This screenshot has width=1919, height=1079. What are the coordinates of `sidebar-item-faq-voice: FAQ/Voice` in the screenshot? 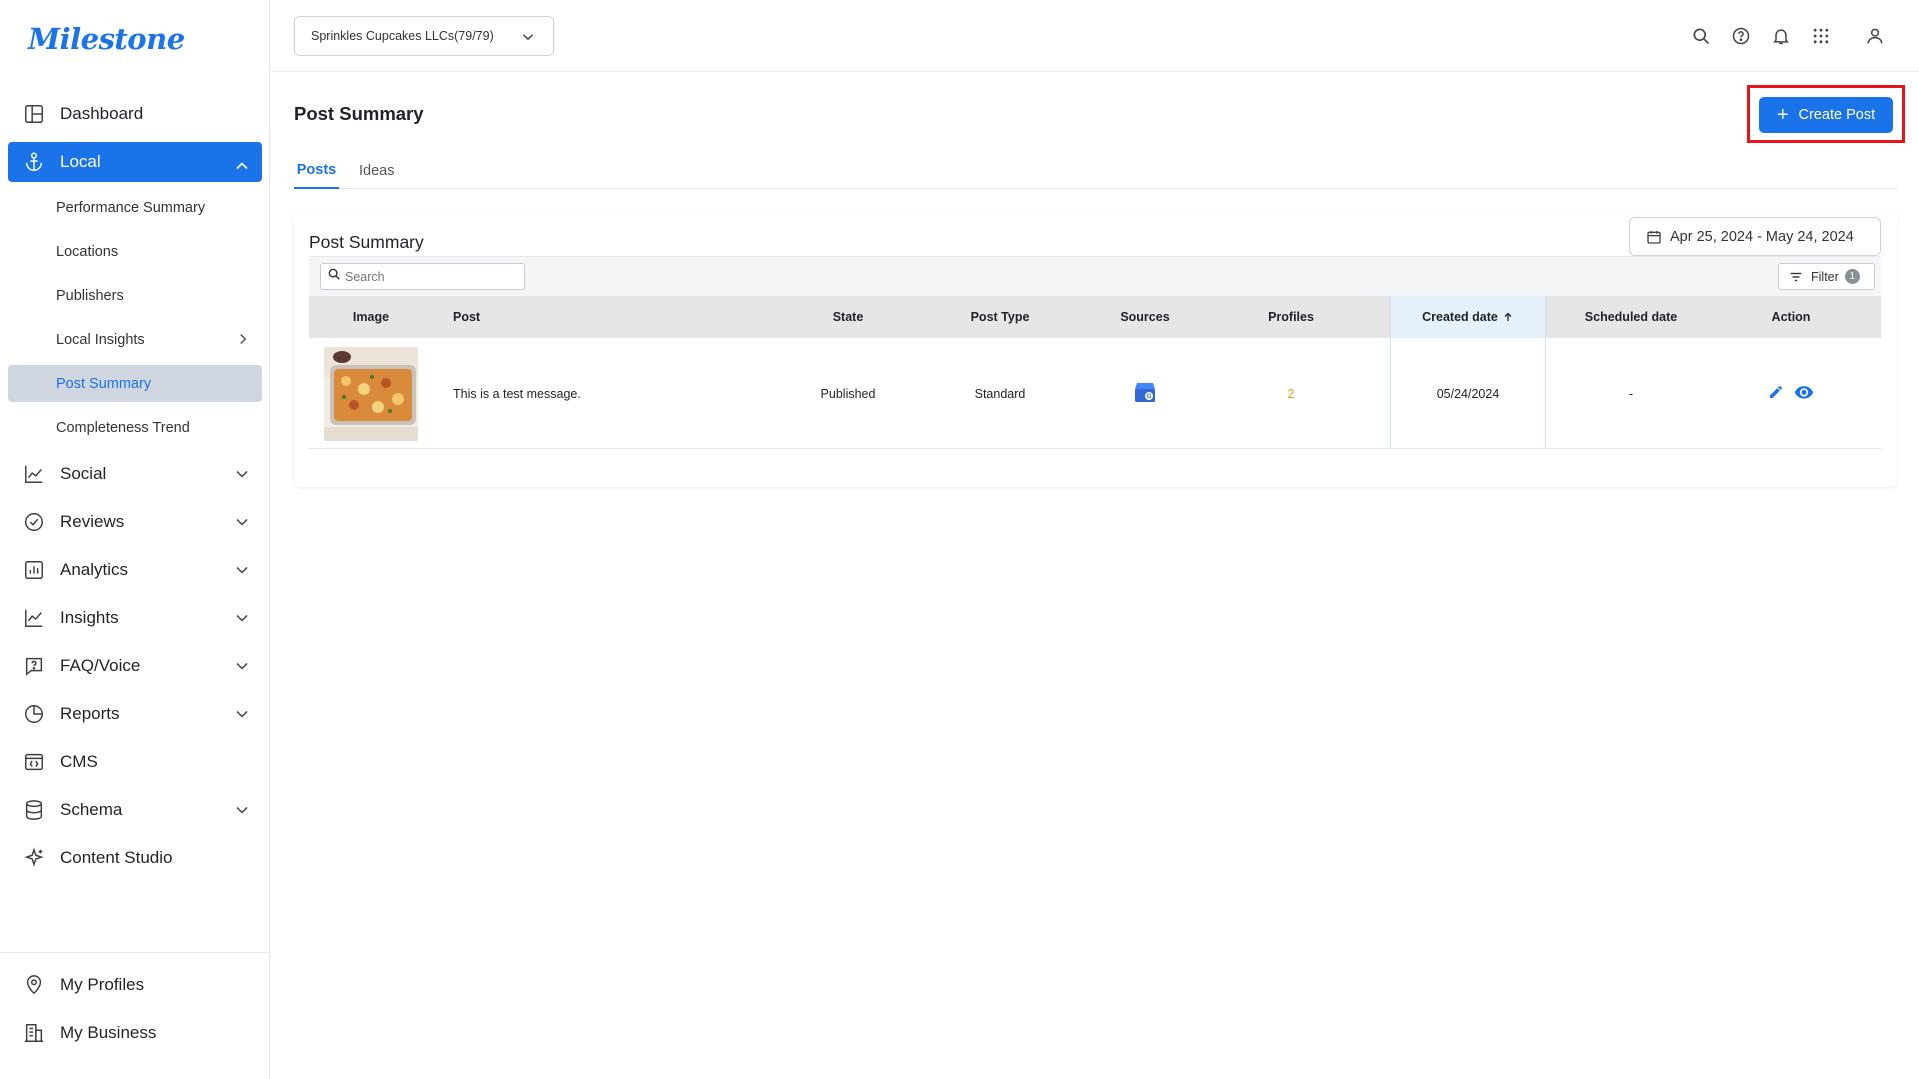 It's located at (135, 666).